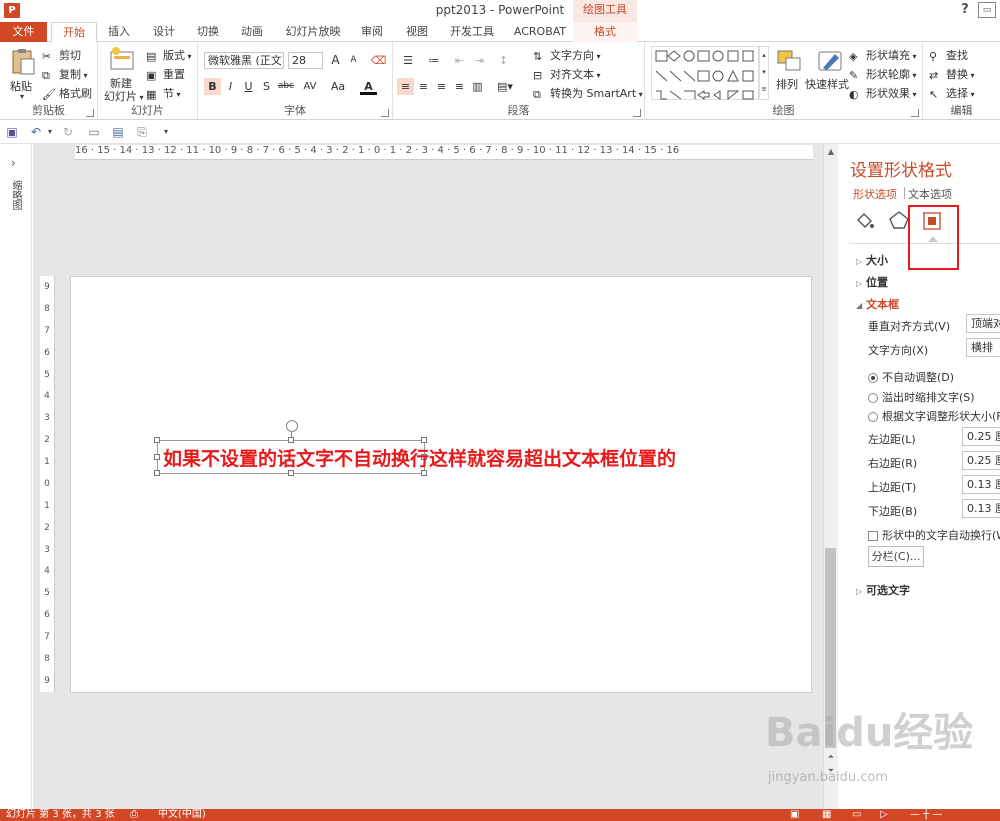 Image resolution: width=1000 pixels, height=821 pixels. I want to click on resize-handle-nw, so click(157, 440).